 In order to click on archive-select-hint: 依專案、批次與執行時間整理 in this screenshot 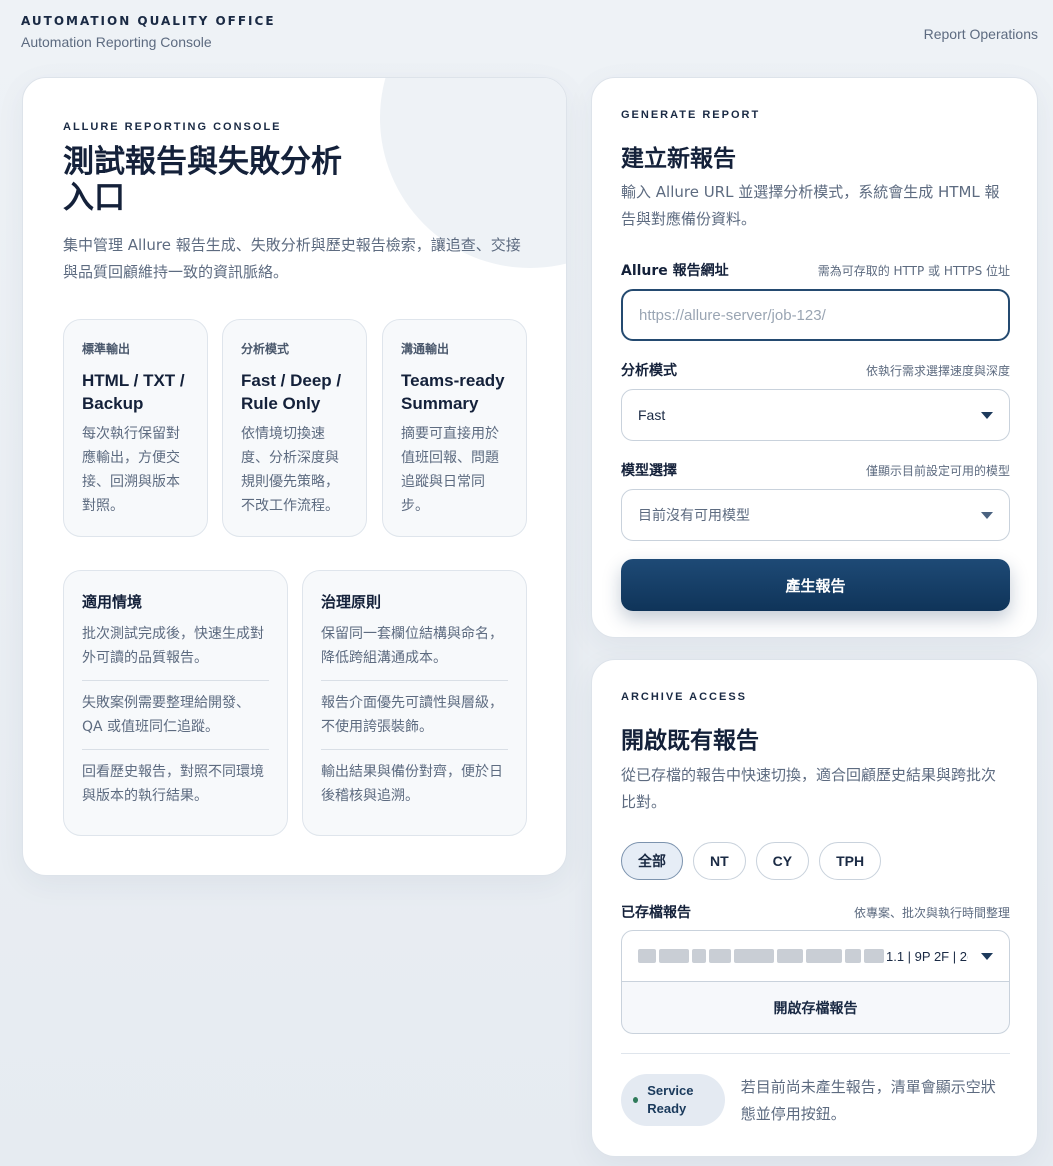, I will do `click(931, 913)`.